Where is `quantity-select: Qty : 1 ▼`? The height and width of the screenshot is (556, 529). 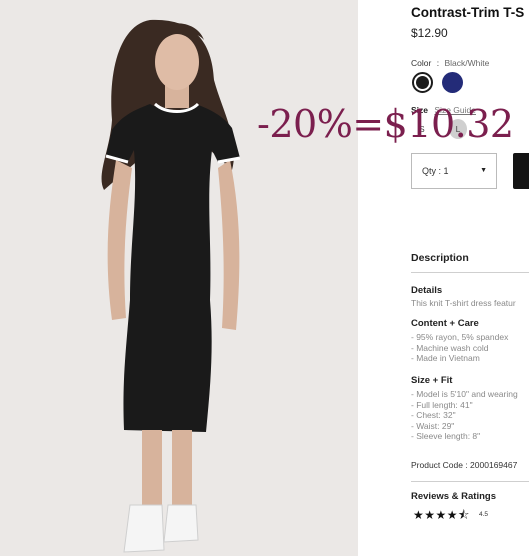
quantity-select: Qty : 1 ▼ is located at coordinates (454, 171).